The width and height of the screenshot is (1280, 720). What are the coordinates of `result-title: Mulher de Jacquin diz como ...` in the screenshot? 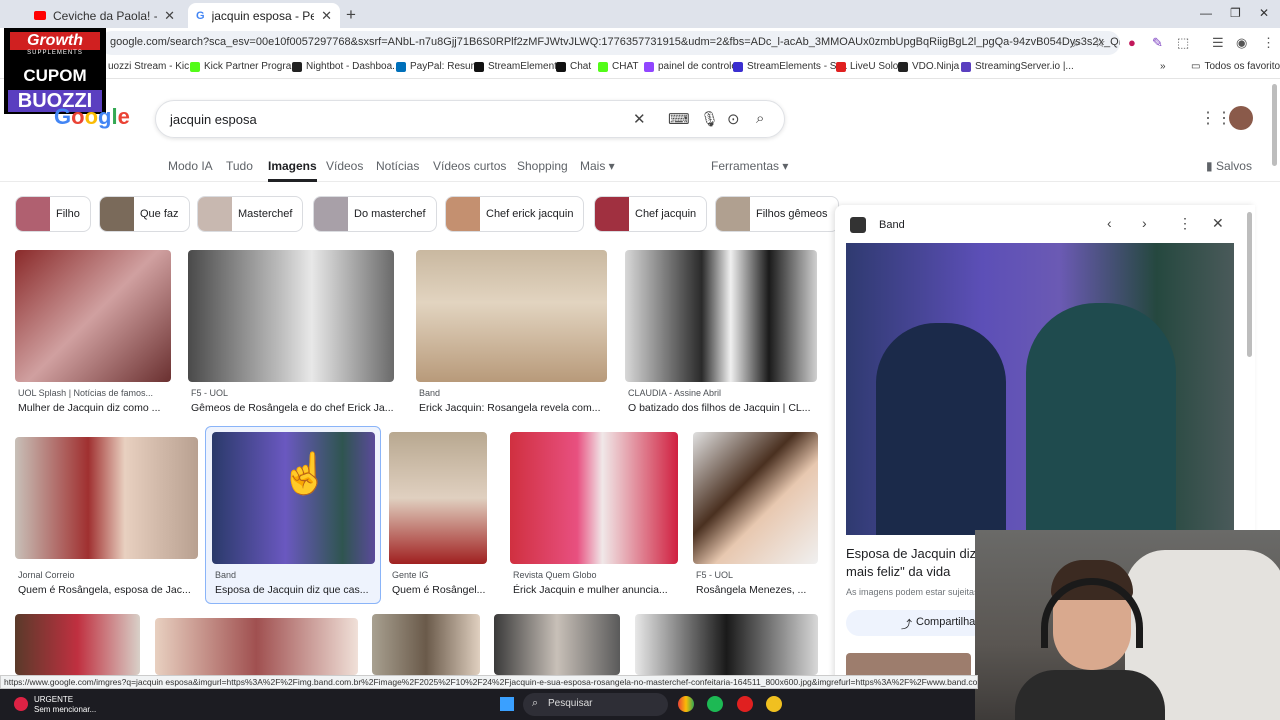 It's located at (96, 408).